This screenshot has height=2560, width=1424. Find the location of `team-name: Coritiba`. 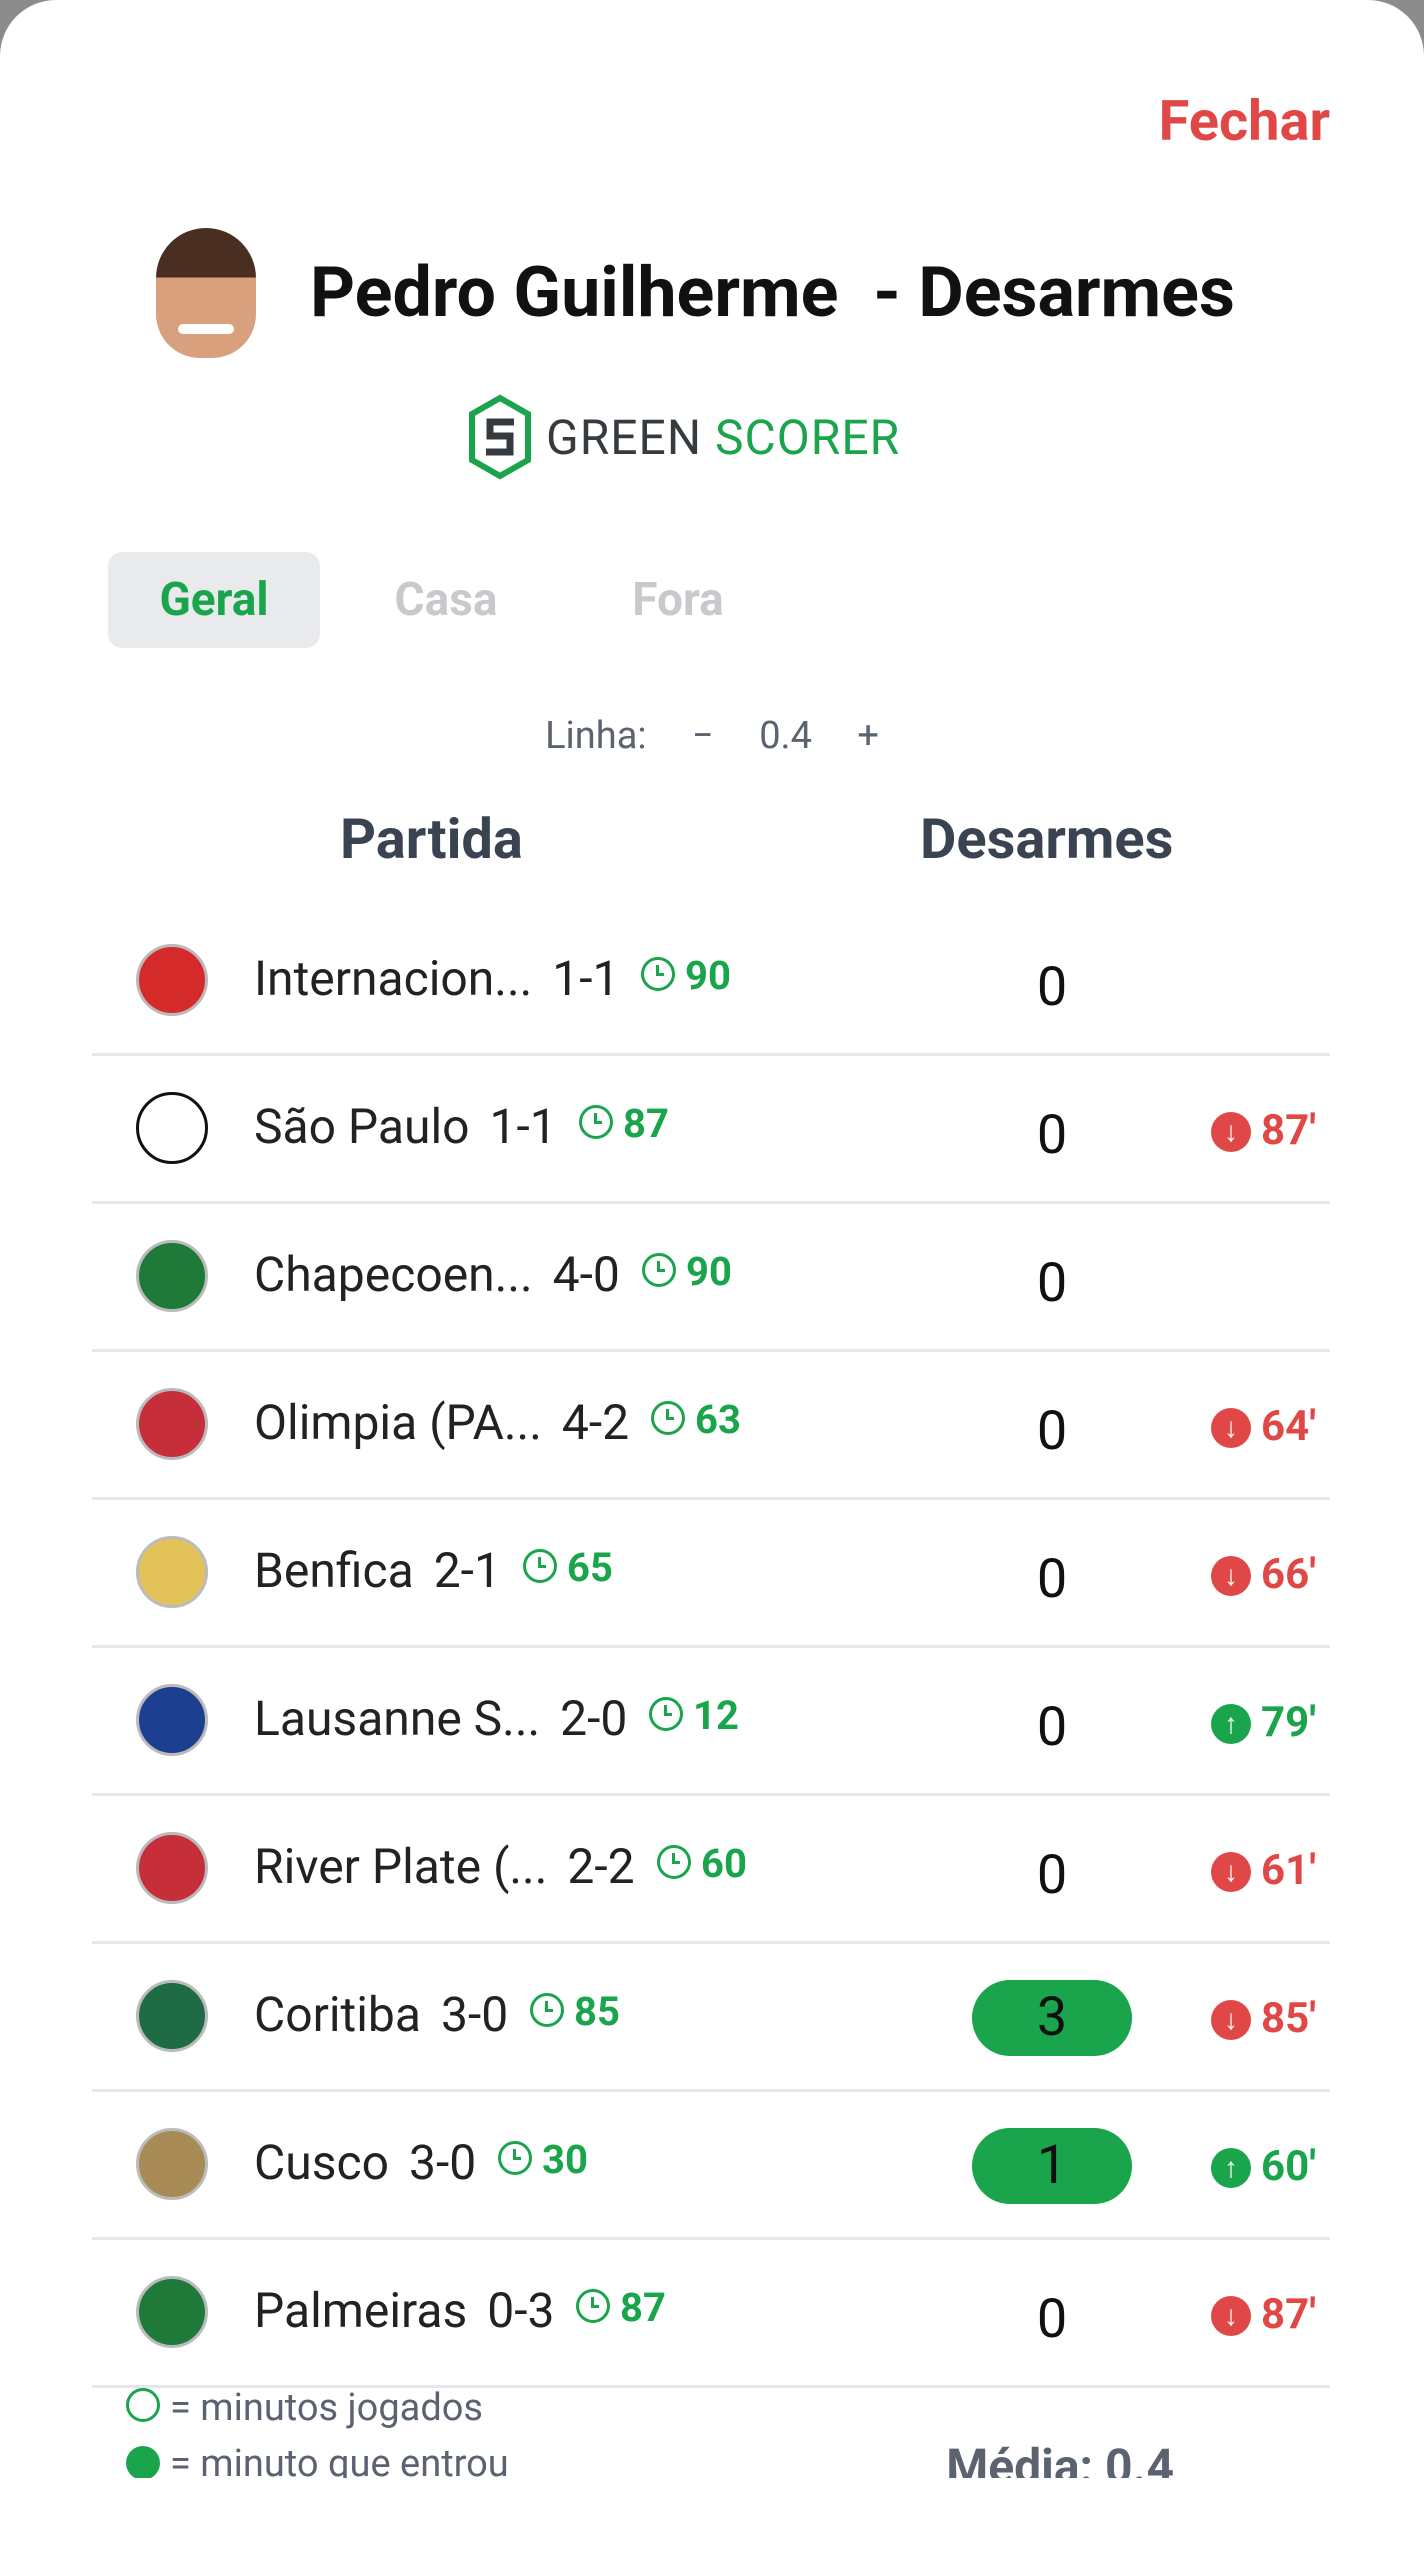

team-name: Coritiba is located at coordinates (337, 2014).